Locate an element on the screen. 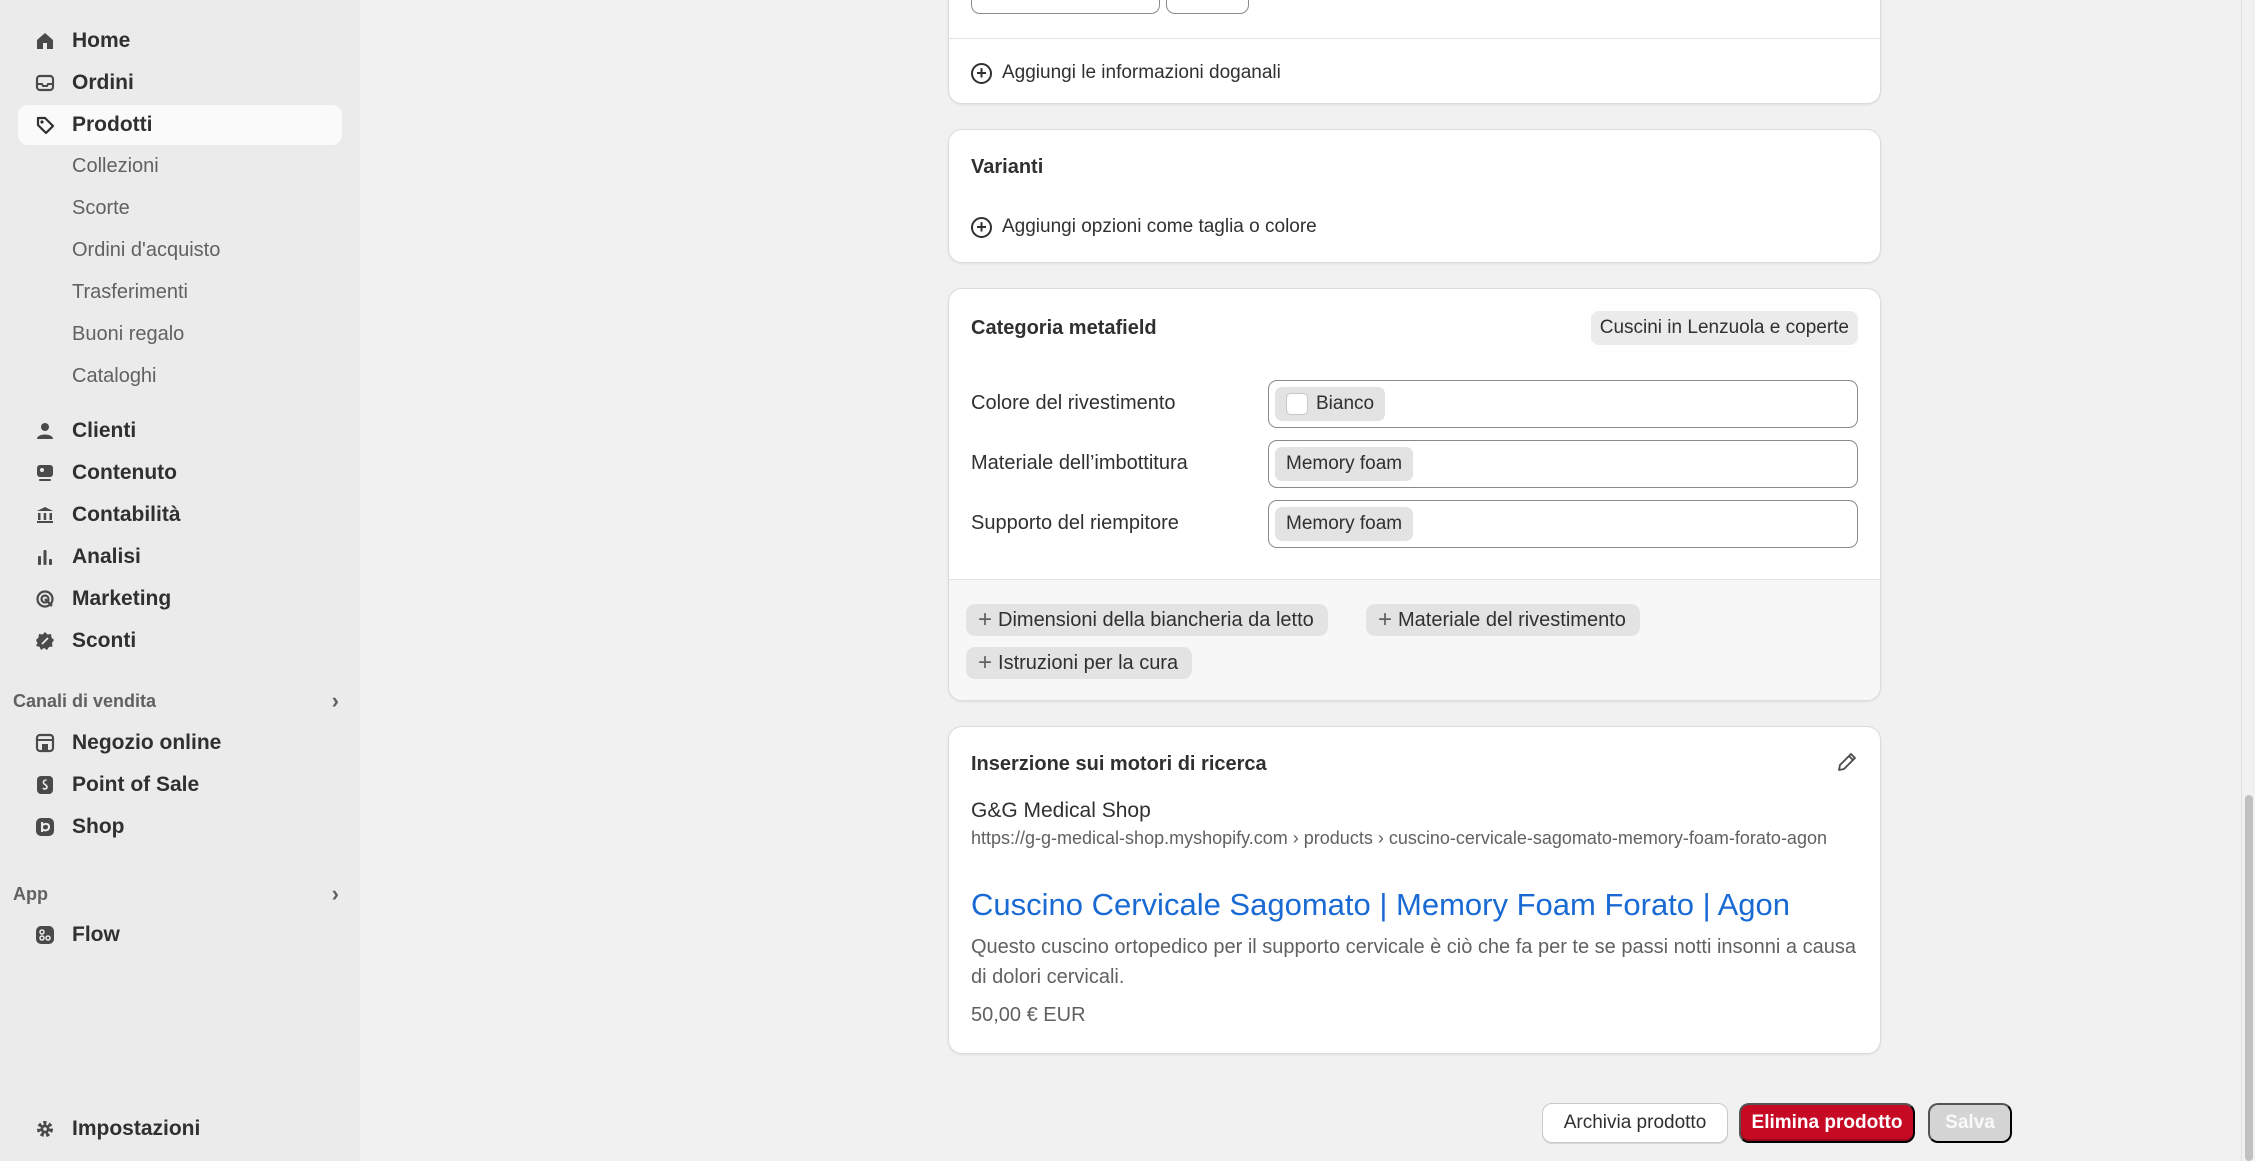  nav-orders-label: Ordini is located at coordinates (103, 82).